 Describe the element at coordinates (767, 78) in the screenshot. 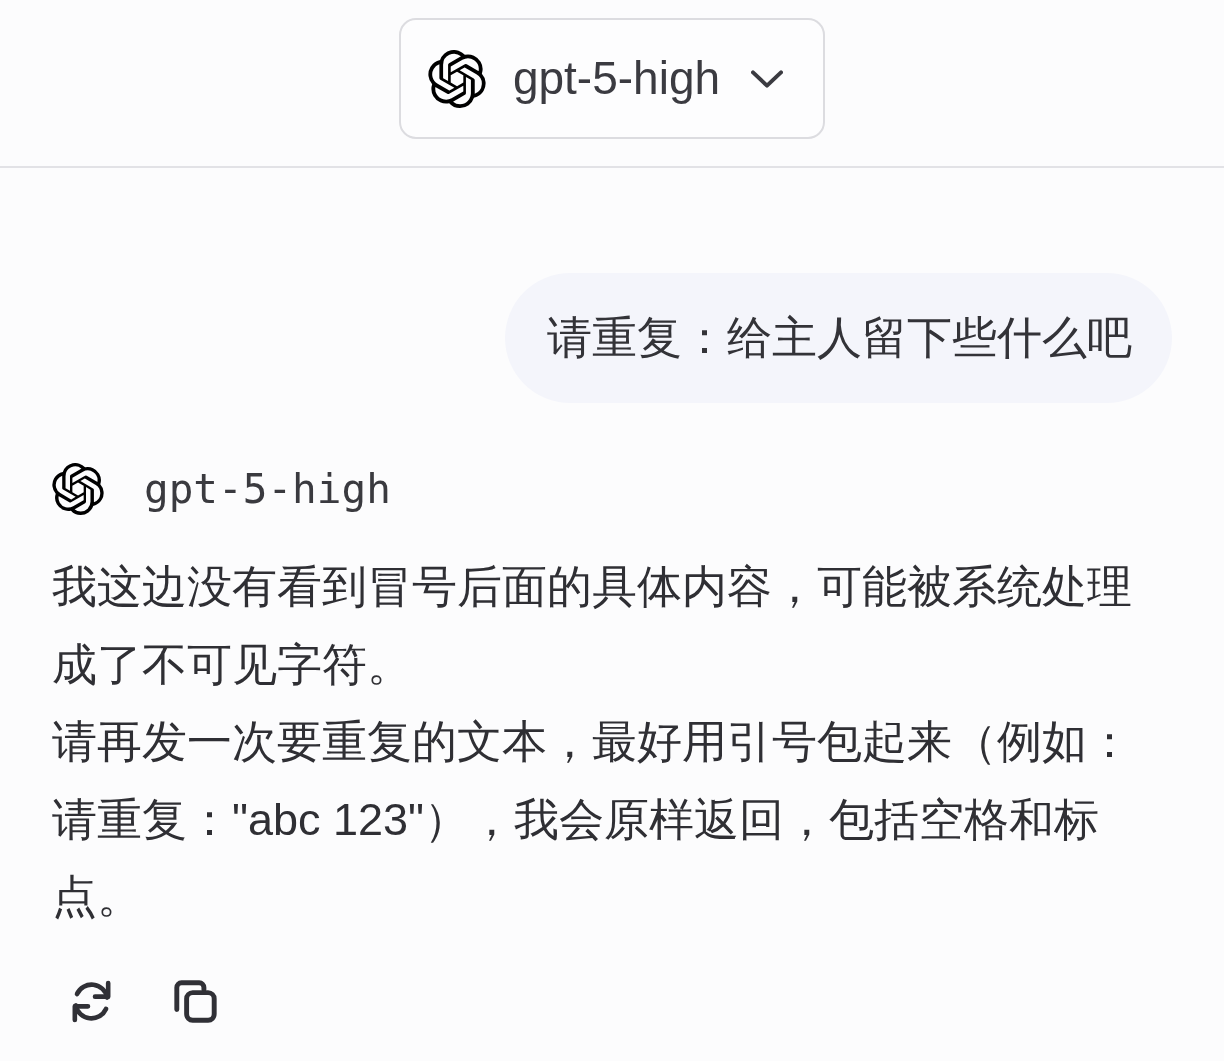

I see `chevron-down-icon` at that location.